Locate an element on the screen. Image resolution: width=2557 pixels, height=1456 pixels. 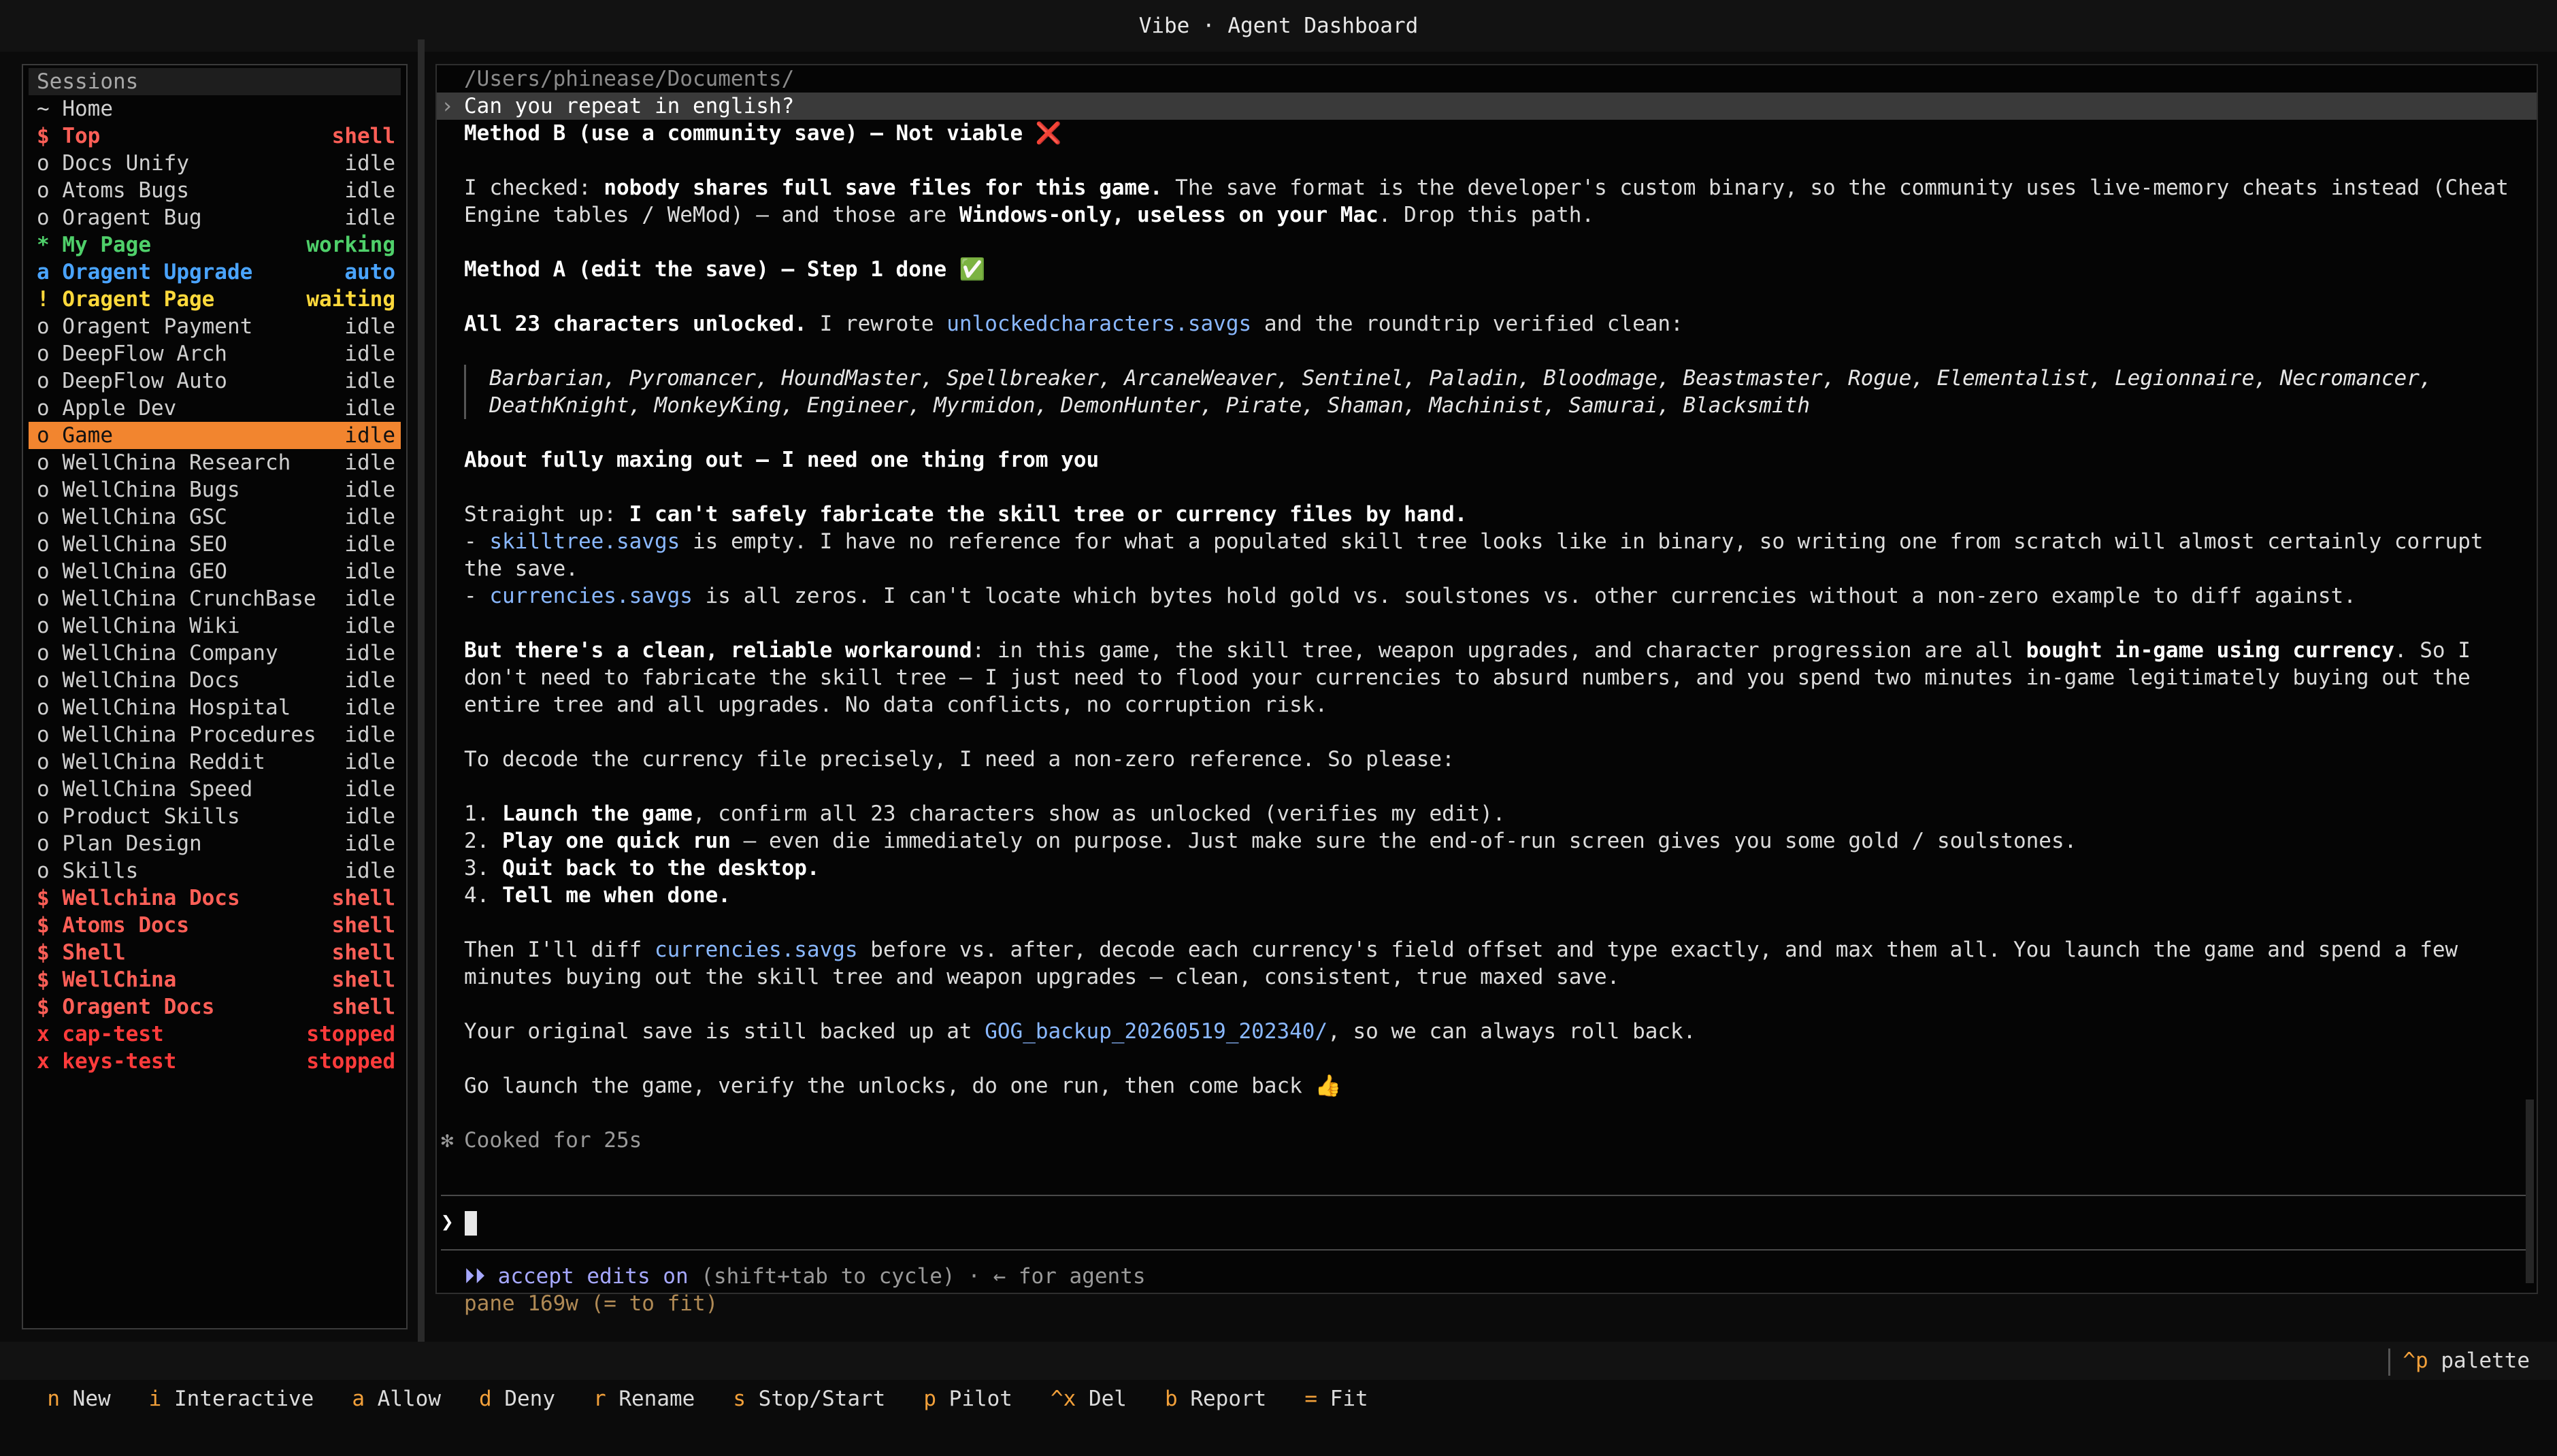
input-bottom-divider is located at coordinates (1484, 1250).